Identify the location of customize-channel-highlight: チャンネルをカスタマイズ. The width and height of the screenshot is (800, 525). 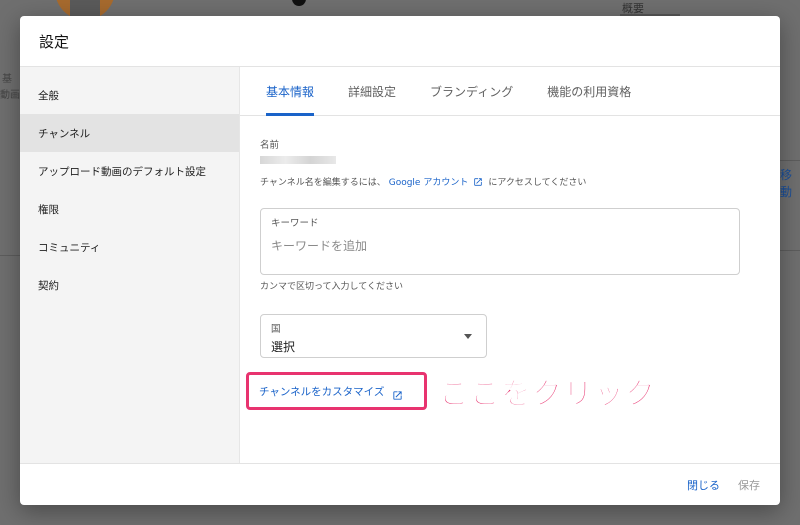
(336, 391).